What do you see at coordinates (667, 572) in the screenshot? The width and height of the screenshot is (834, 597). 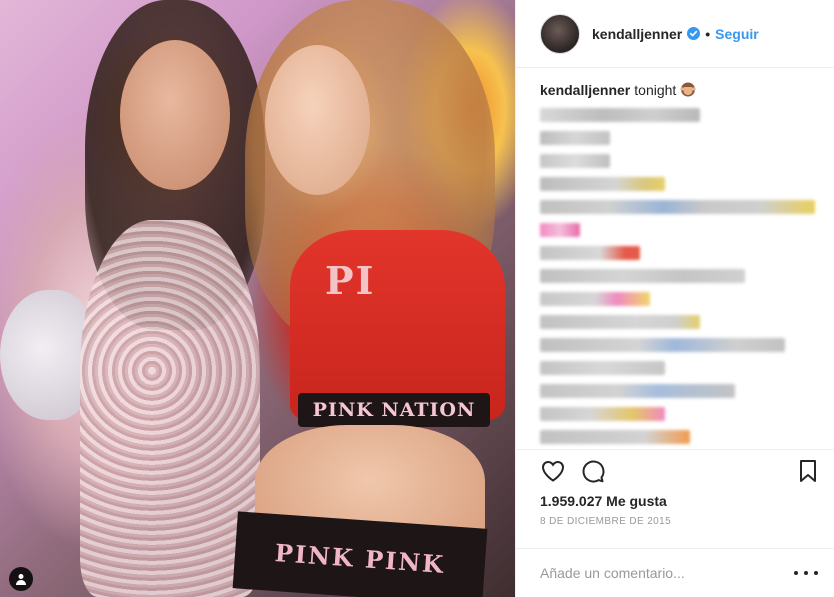 I see `comment-input` at bounding box center [667, 572].